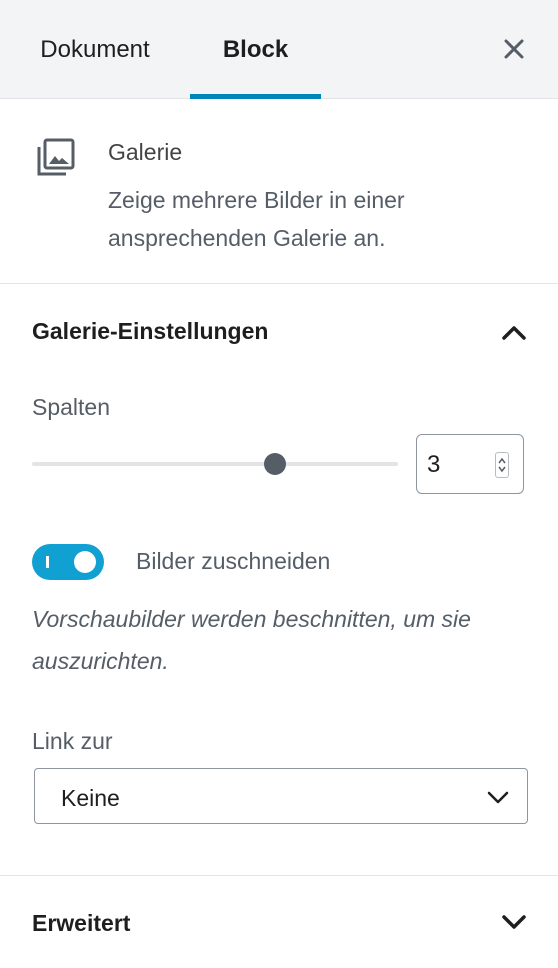 This screenshot has height=968, width=558. What do you see at coordinates (150, 331) in the screenshot?
I see `gallery-settings-title: Galerie-Einstellungen` at bounding box center [150, 331].